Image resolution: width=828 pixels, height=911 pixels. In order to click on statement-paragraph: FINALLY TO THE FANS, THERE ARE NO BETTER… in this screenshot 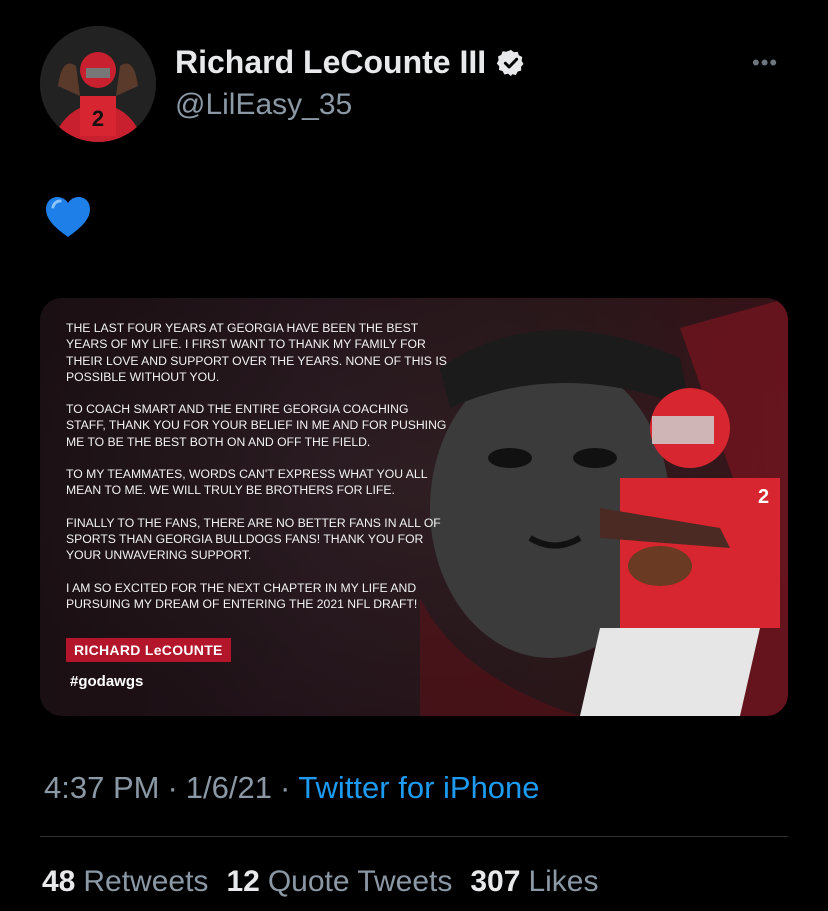, I will do `click(253, 539)`.